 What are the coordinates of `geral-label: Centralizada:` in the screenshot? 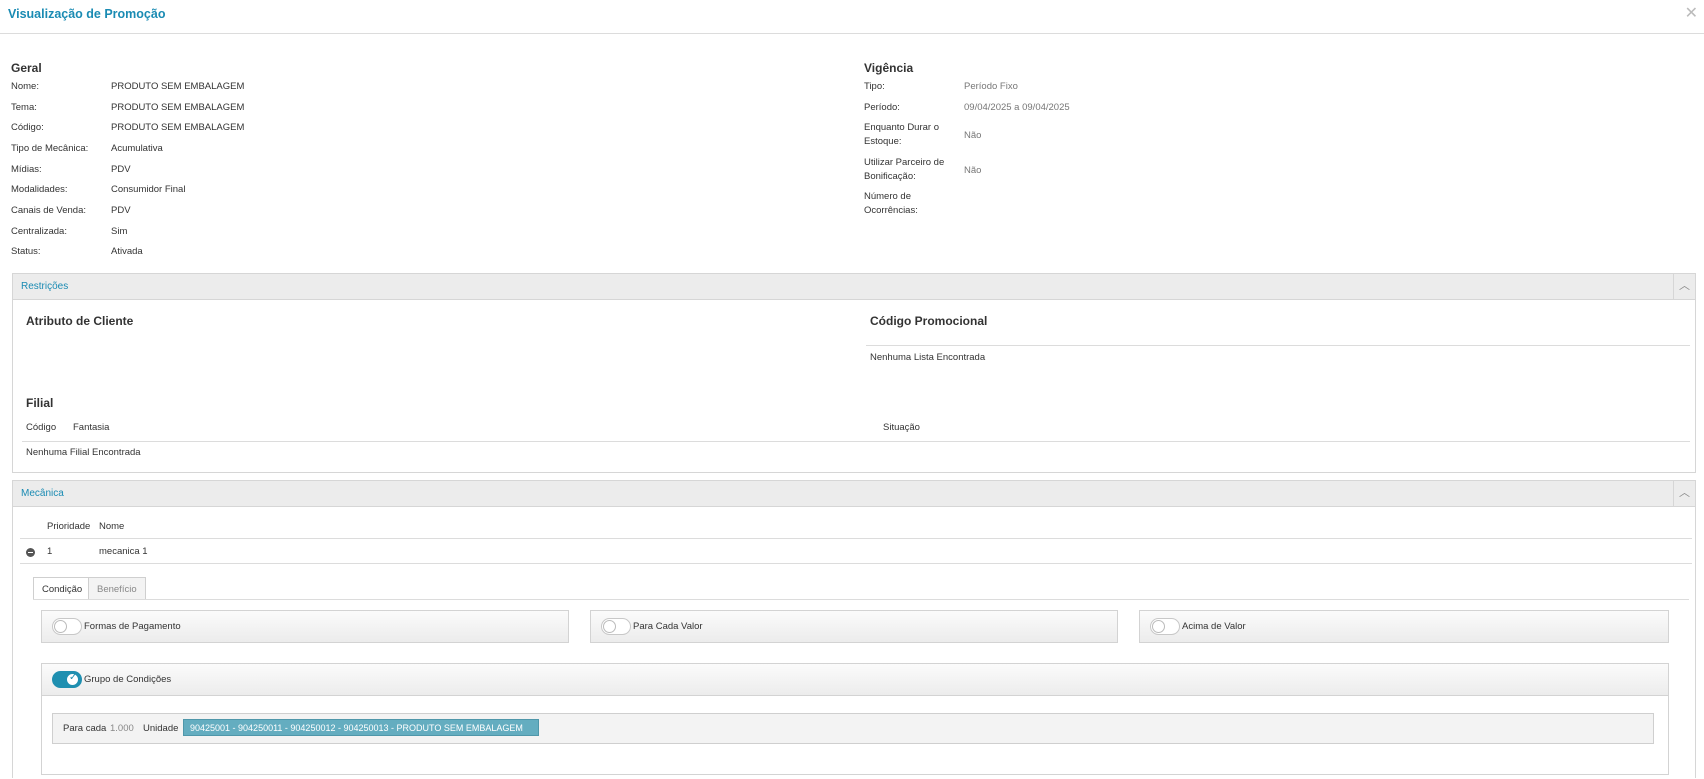 It's located at (39, 231).